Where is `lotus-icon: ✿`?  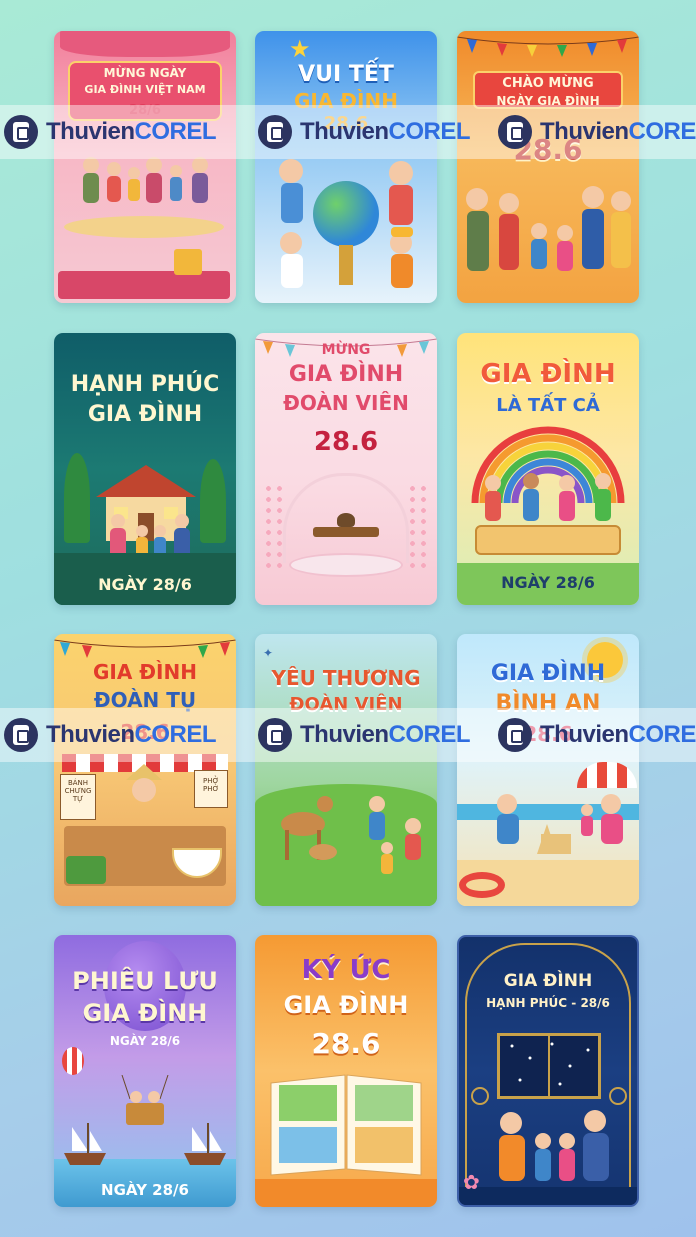
lotus-icon: ✿ is located at coordinates (471, 1182).